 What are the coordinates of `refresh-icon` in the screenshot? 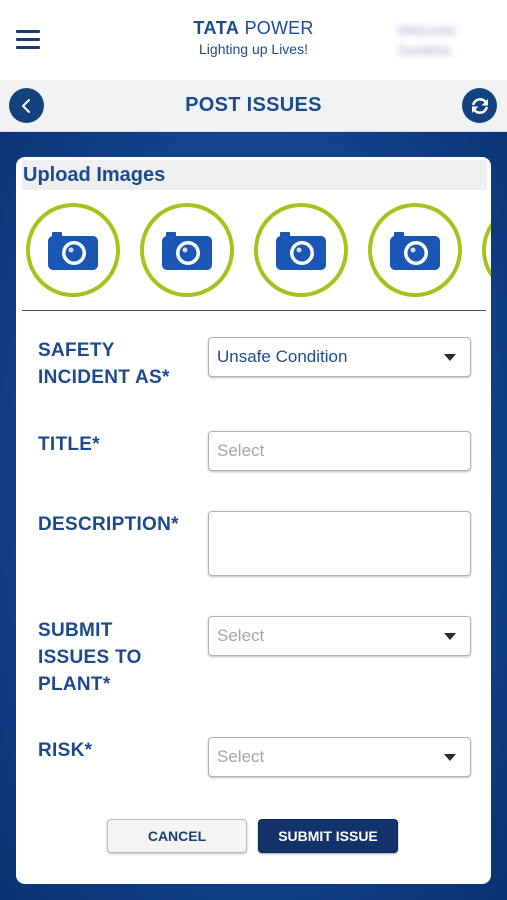 It's located at (479, 105).